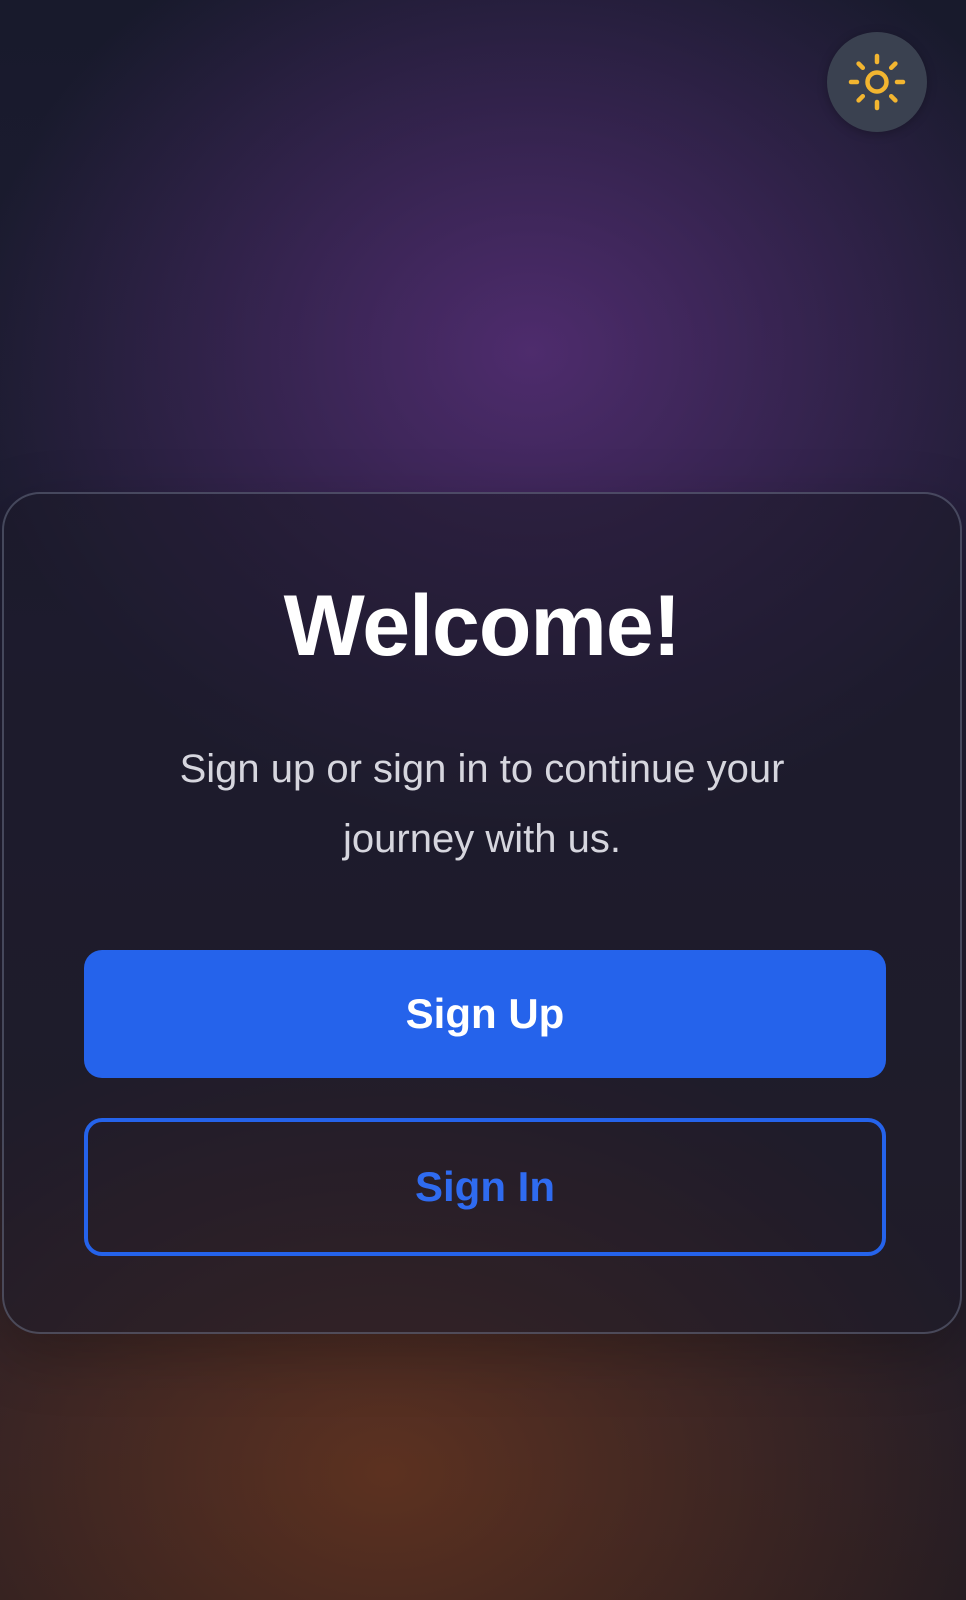  I want to click on theme-toggle-button, so click(877, 82).